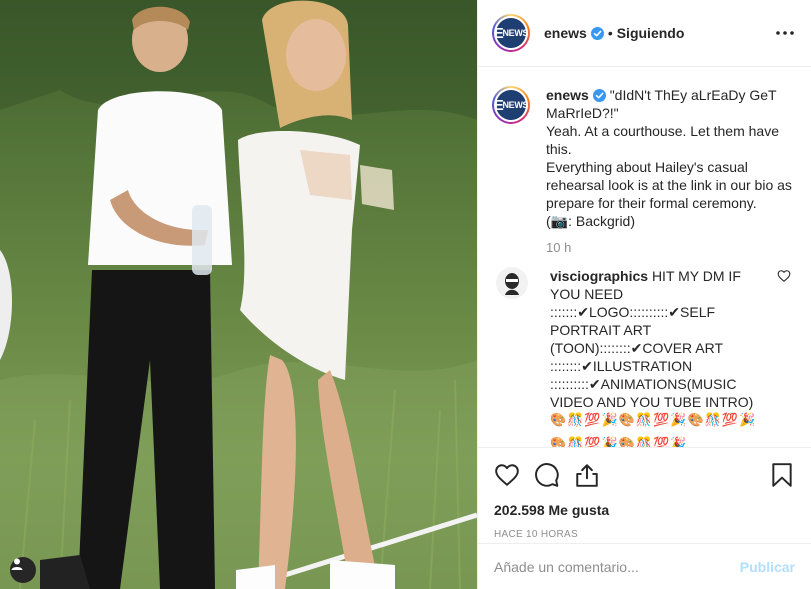  What do you see at coordinates (671, 247) in the screenshot?
I see `caption-timestamp: 10 h` at bounding box center [671, 247].